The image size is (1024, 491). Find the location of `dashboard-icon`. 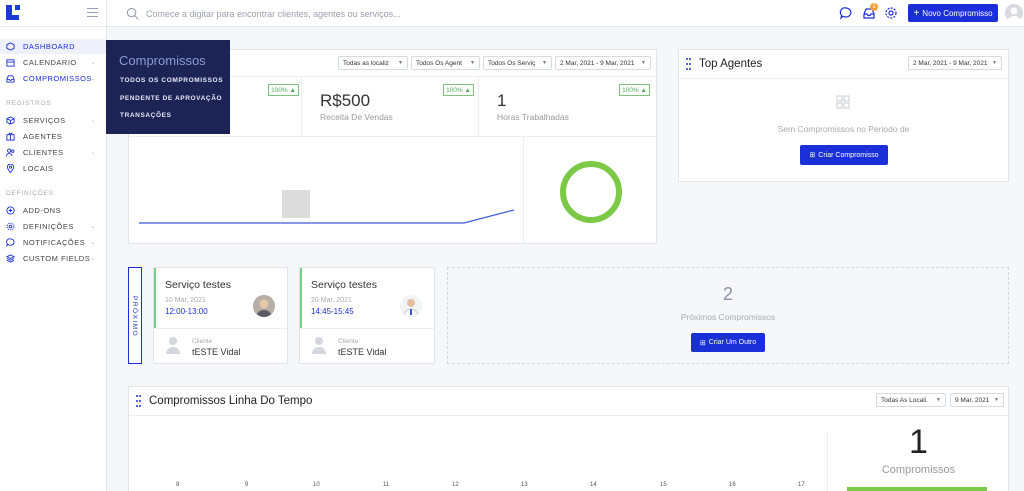

dashboard-icon is located at coordinates (10, 46).